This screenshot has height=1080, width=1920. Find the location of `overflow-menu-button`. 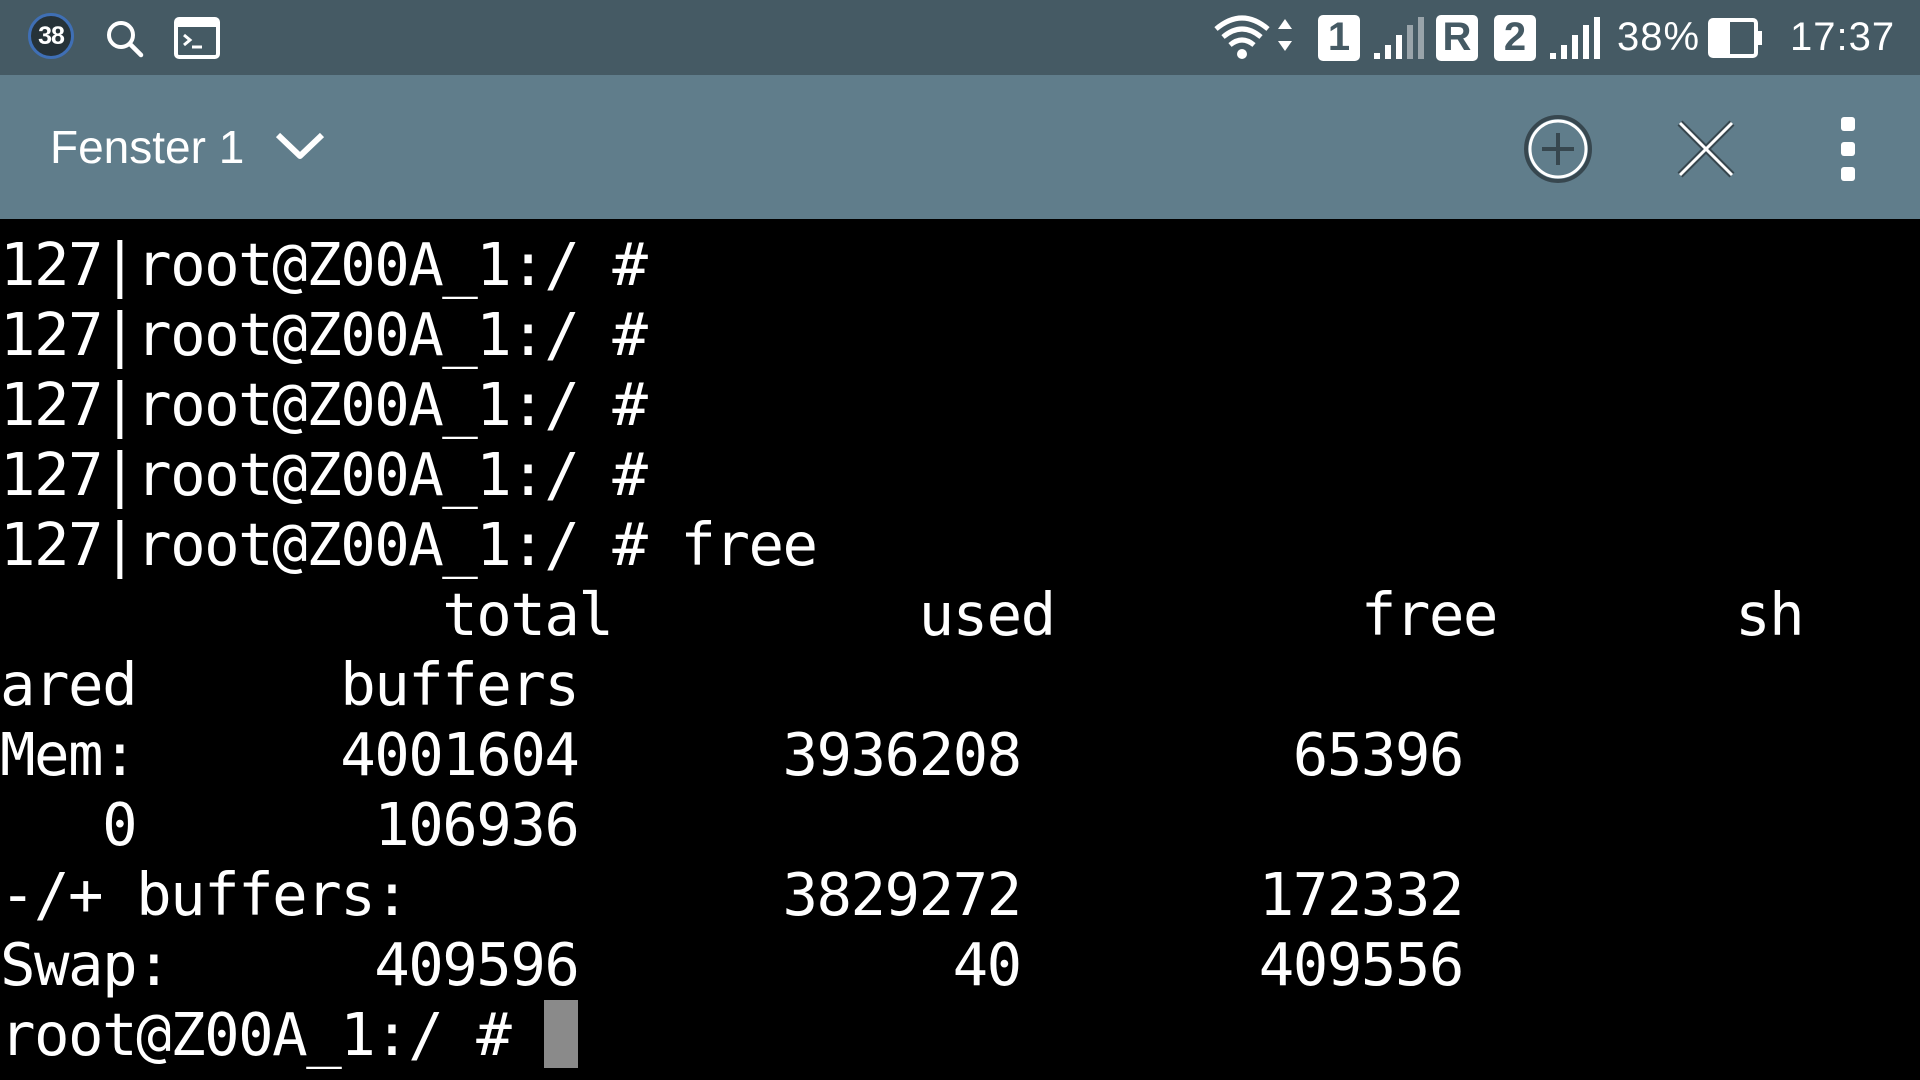

overflow-menu-button is located at coordinates (1848, 149).